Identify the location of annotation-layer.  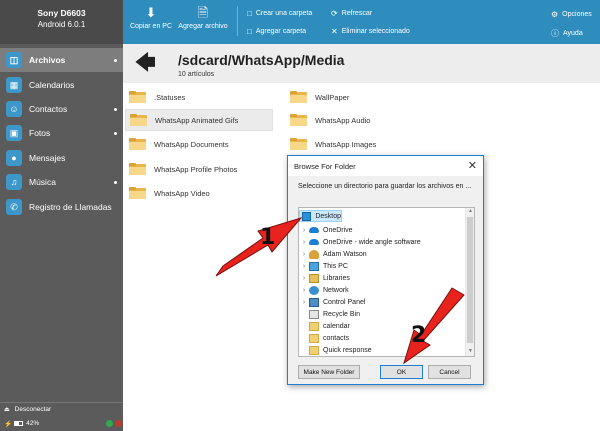
(340, 291).